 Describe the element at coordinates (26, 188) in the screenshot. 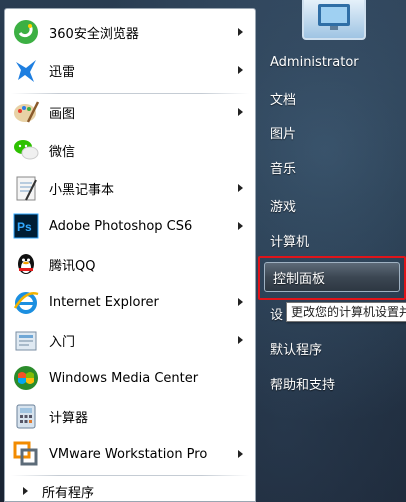

I see `notepad-icon` at that location.